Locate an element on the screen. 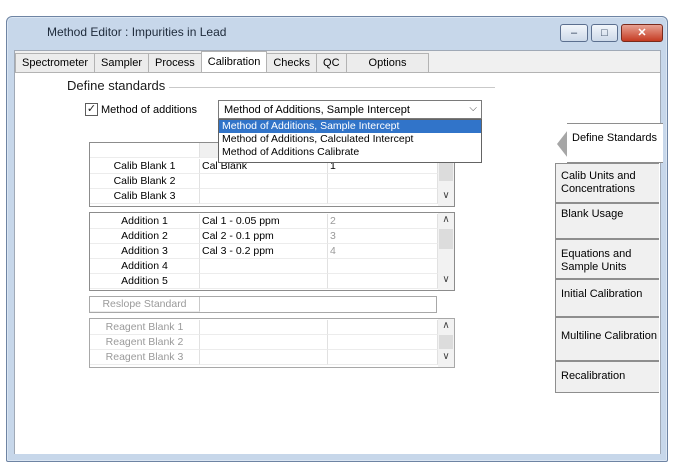 The height and width of the screenshot is (466, 674). table-row: Calib Blank 2 is located at coordinates (264, 181).